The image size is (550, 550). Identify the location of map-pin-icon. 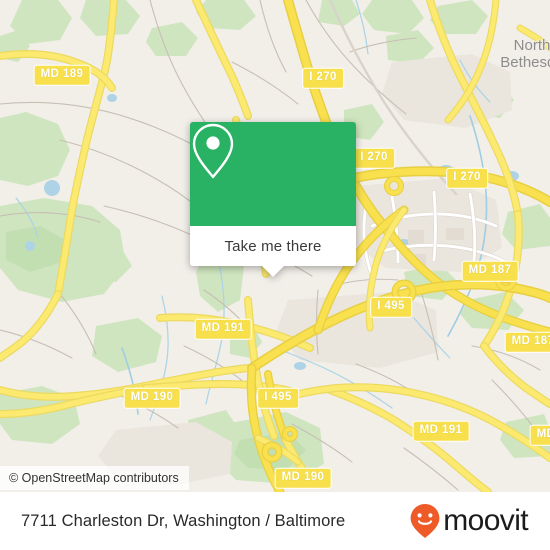
(213, 151).